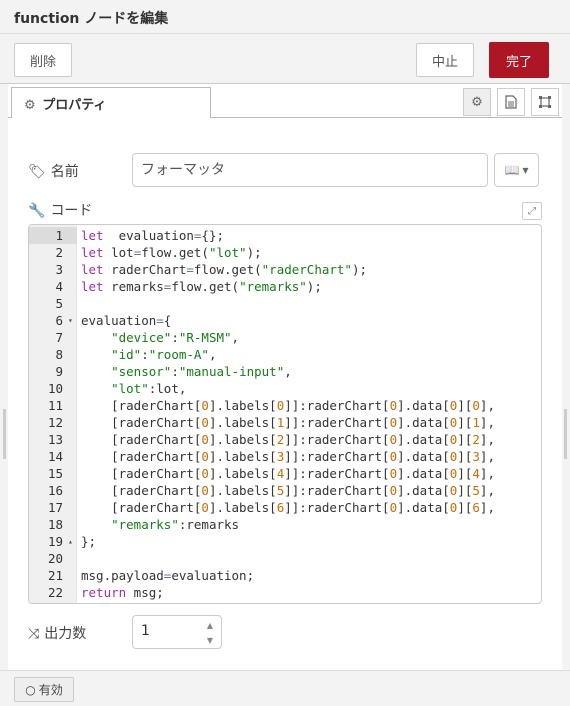  What do you see at coordinates (126, 320) in the screenshot?
I see `code-text: evaluation={` at bounding box center [126, 320].